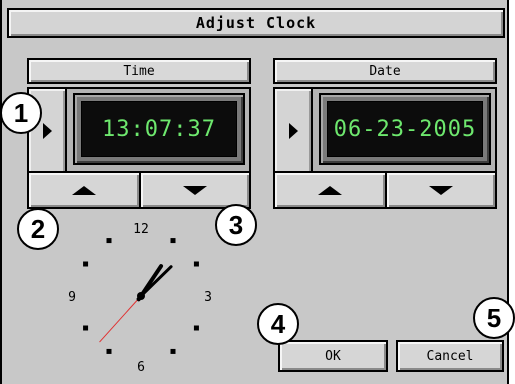 Image resolution: width=515 pixels, height=384 pixels. I want to click on date-lcd-bezel: 06-23-2005, so click(405, 129).